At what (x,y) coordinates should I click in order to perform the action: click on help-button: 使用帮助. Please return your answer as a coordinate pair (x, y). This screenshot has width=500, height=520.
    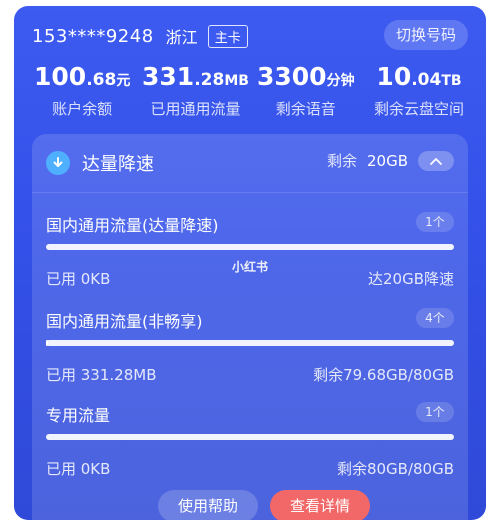
    Looking at the image, I should click on (208, 505).